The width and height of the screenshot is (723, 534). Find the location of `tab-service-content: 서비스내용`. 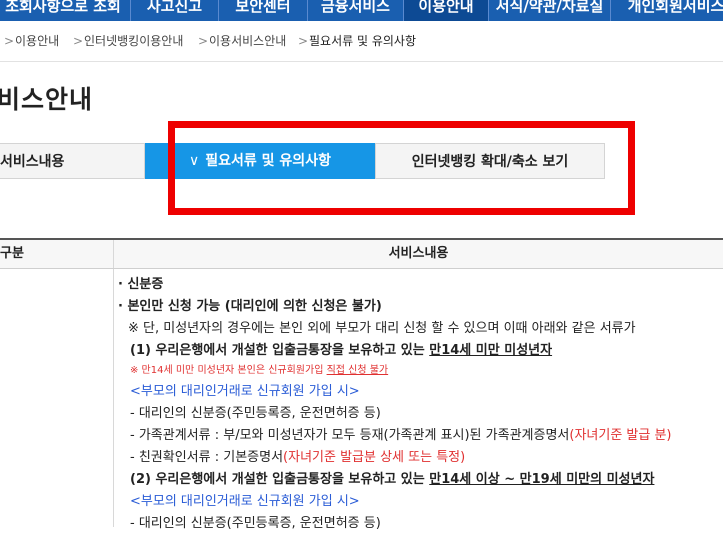

tab-service-content: 서비스내용 is located at coordinates (72, 161).